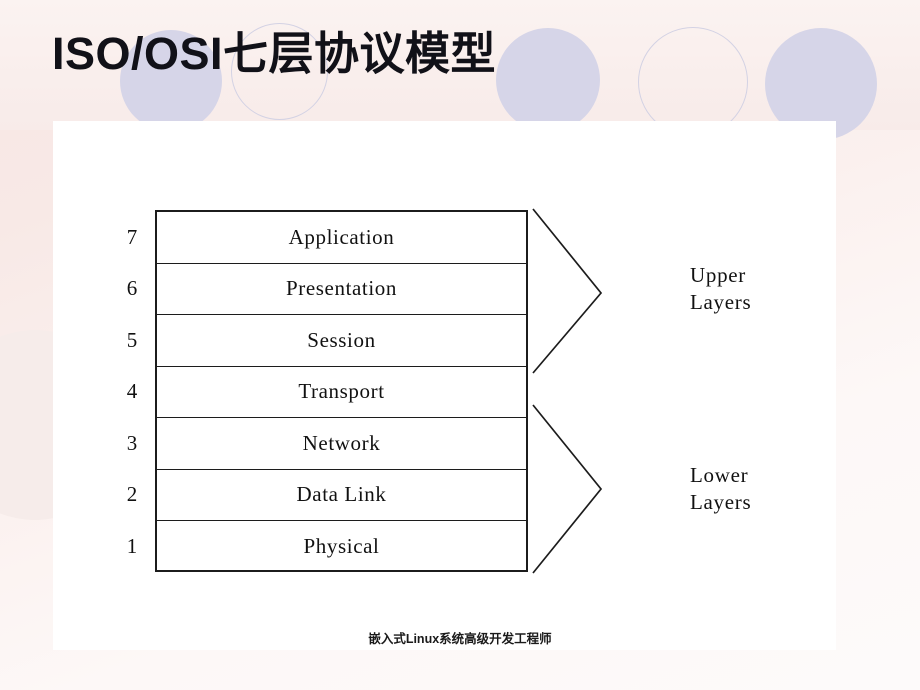 The height and width of the screenshot is (690, 920). I want to click on osi-layer-row: 3 Network, so click(326, 444).